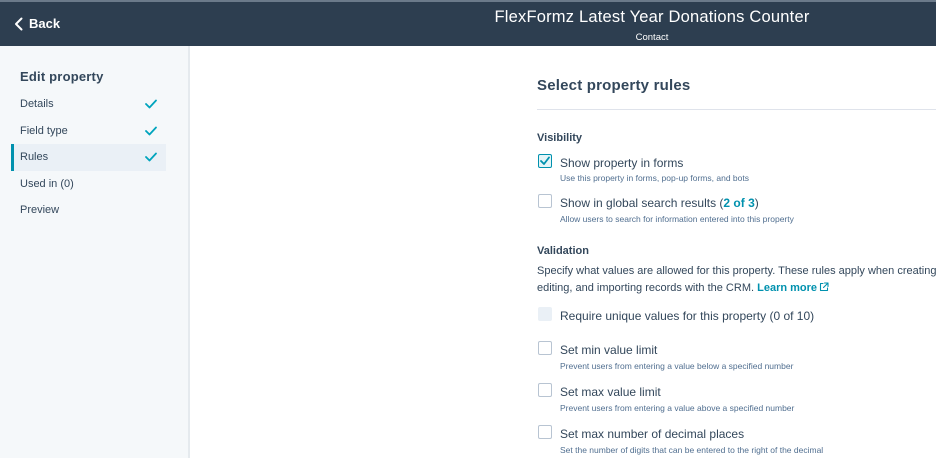  I want to click on sidebar-item-preview: Preview, so click(88, 210).